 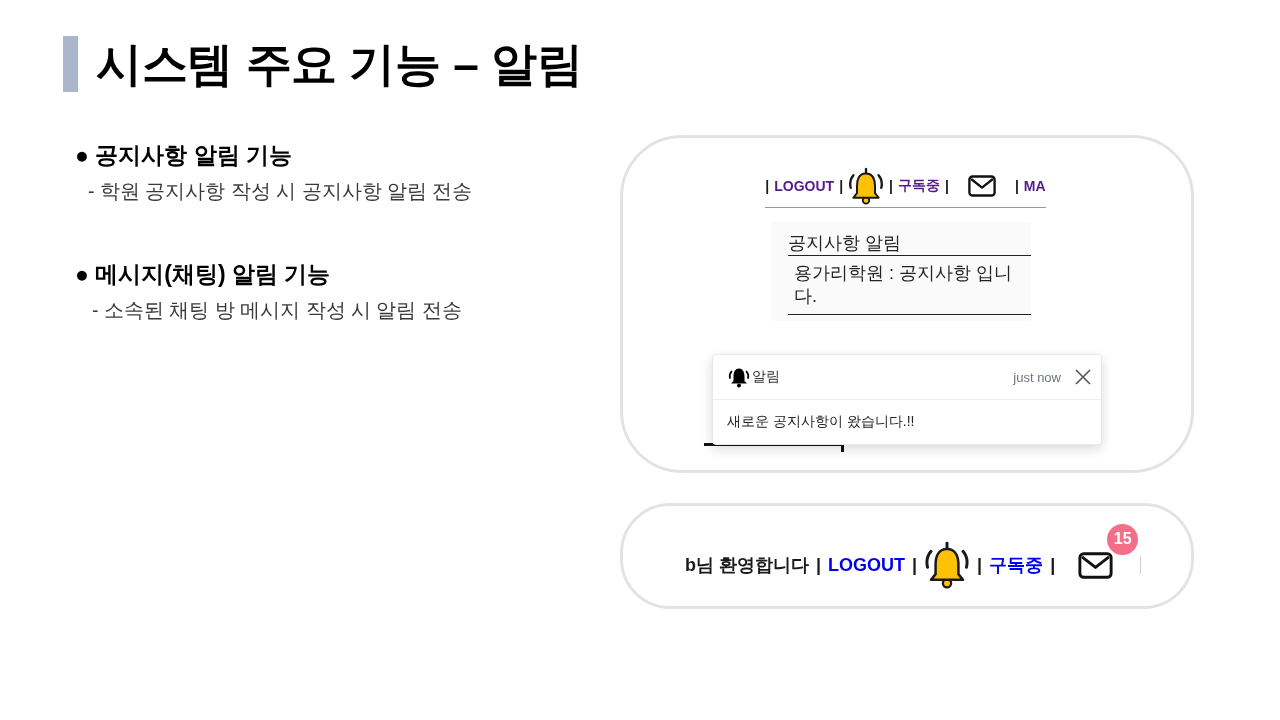 What do you see at coordinates (1083, 377) in the screenshot?
I see `close-icon` at bounding box center [1083, 377].